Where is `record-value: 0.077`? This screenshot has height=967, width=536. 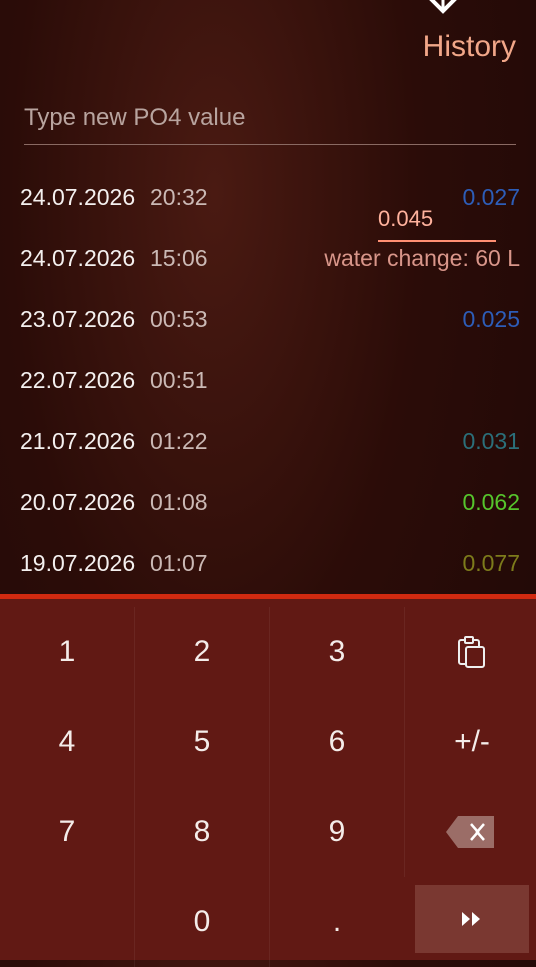 record-value: 0.077 is located at coordinates (491, 563).